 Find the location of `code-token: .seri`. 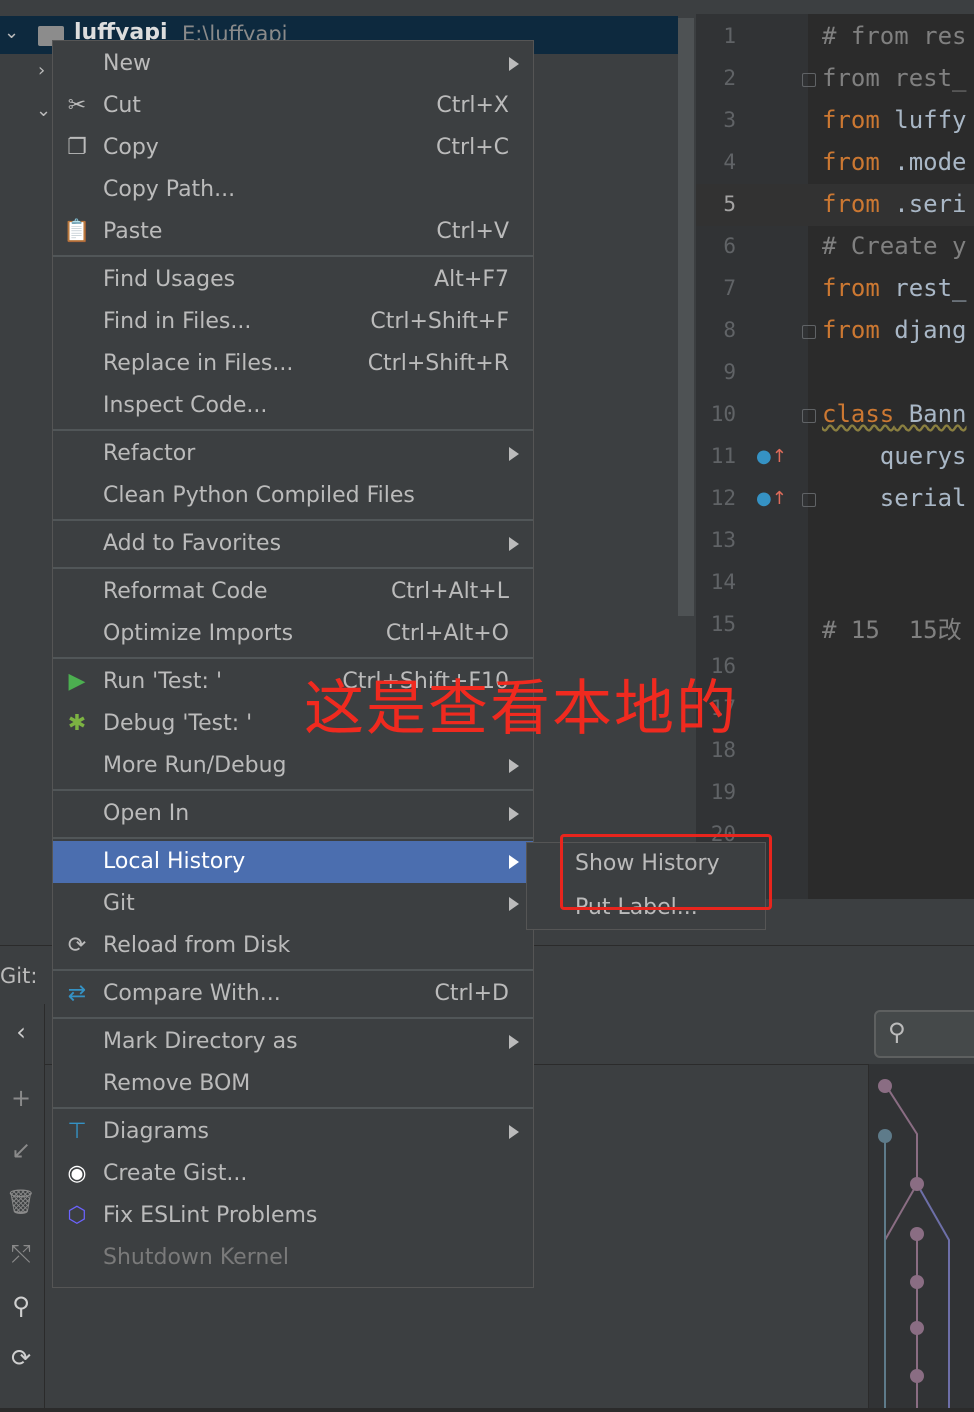

code-token: .seri is located at coordinates (923, 204).